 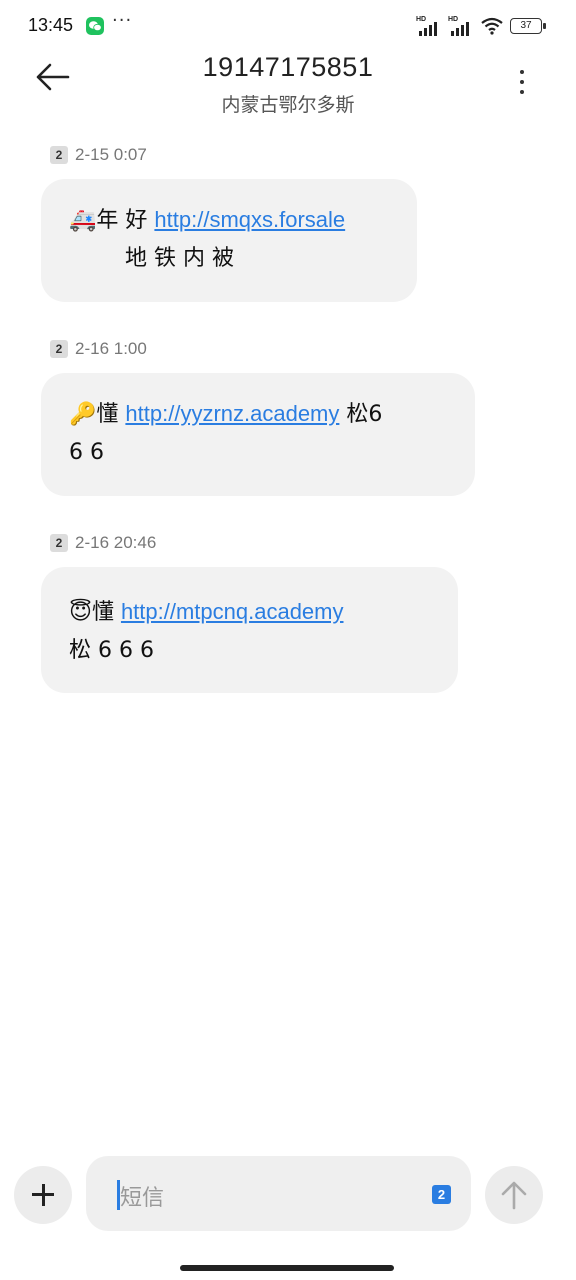 What do you see at coordinates (249, 630) in the screenshot?
I see `message-bubble: 😇懂 http://mtpcnq.academy 松 6 6 6` at bounding box center [249, 630].